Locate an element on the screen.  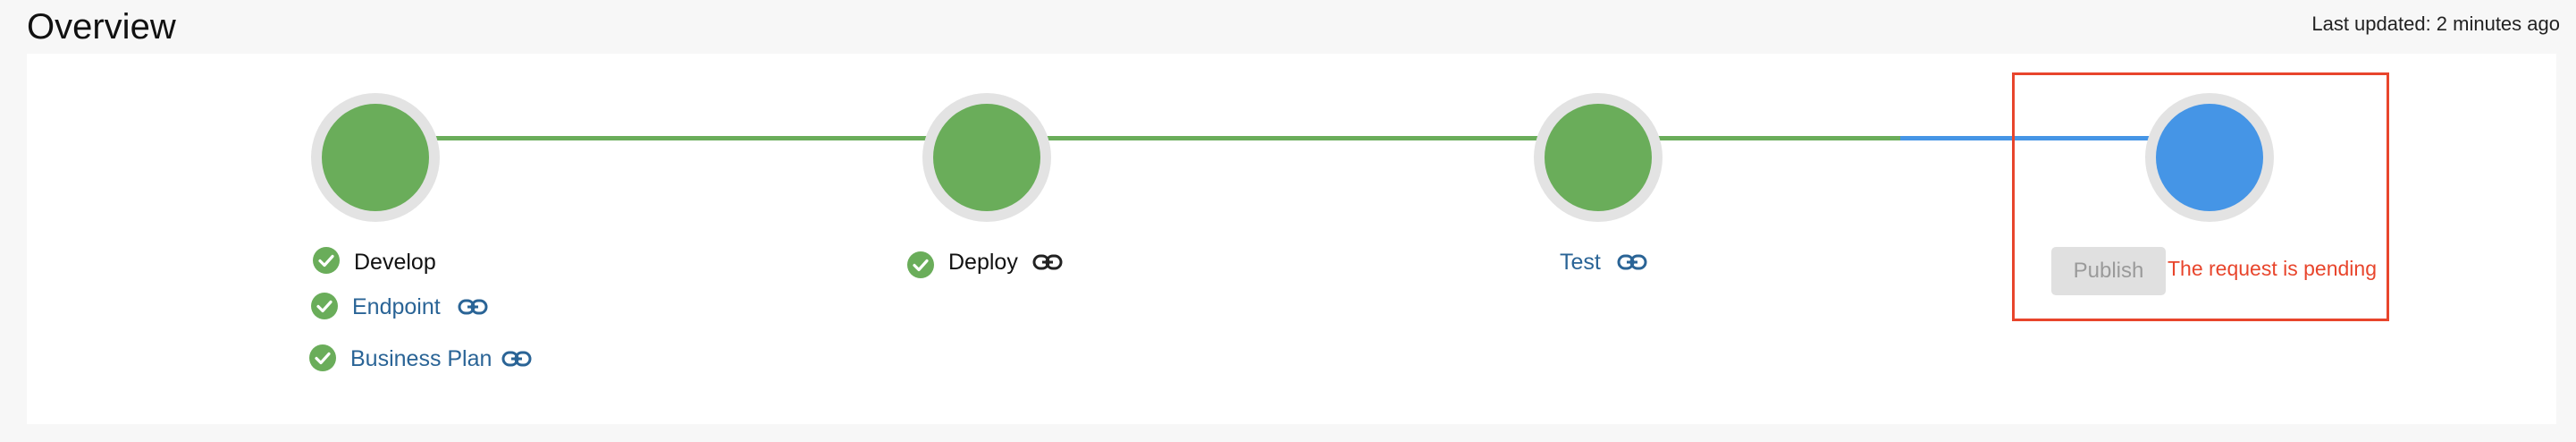
stage-dot-test is located at coordinates (1599, 157).